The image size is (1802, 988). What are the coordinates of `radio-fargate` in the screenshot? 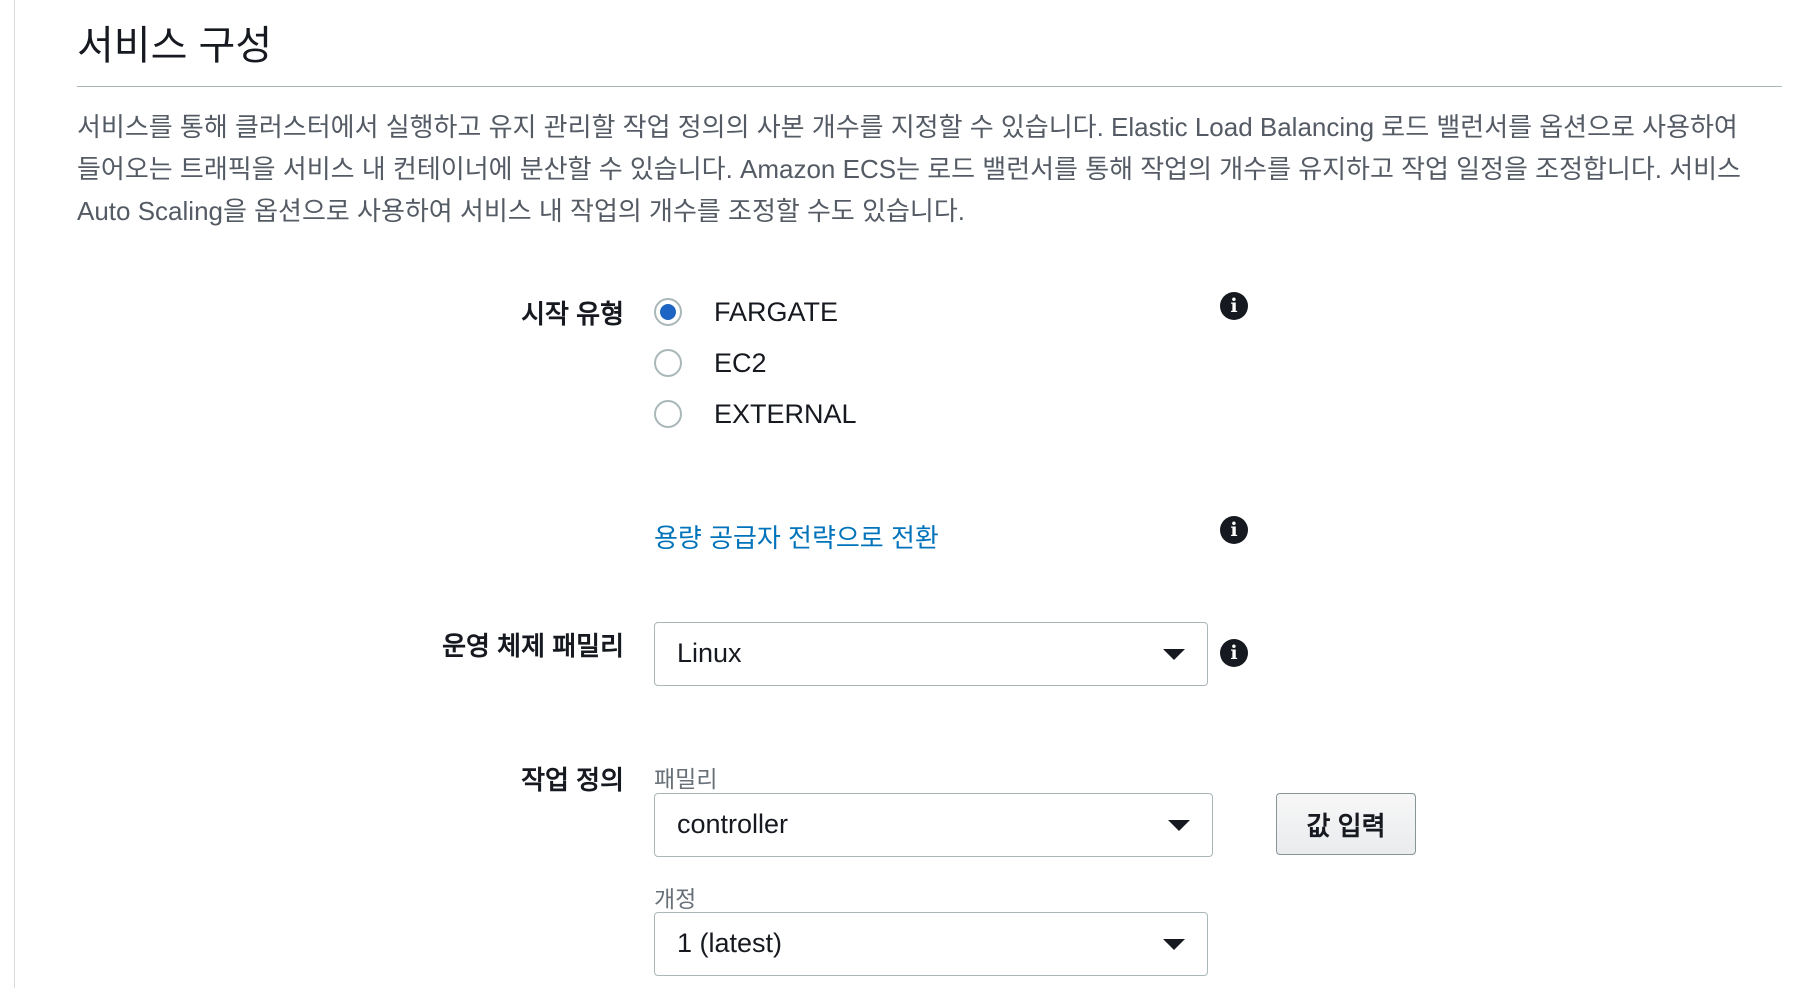 It's located at (668, 312).